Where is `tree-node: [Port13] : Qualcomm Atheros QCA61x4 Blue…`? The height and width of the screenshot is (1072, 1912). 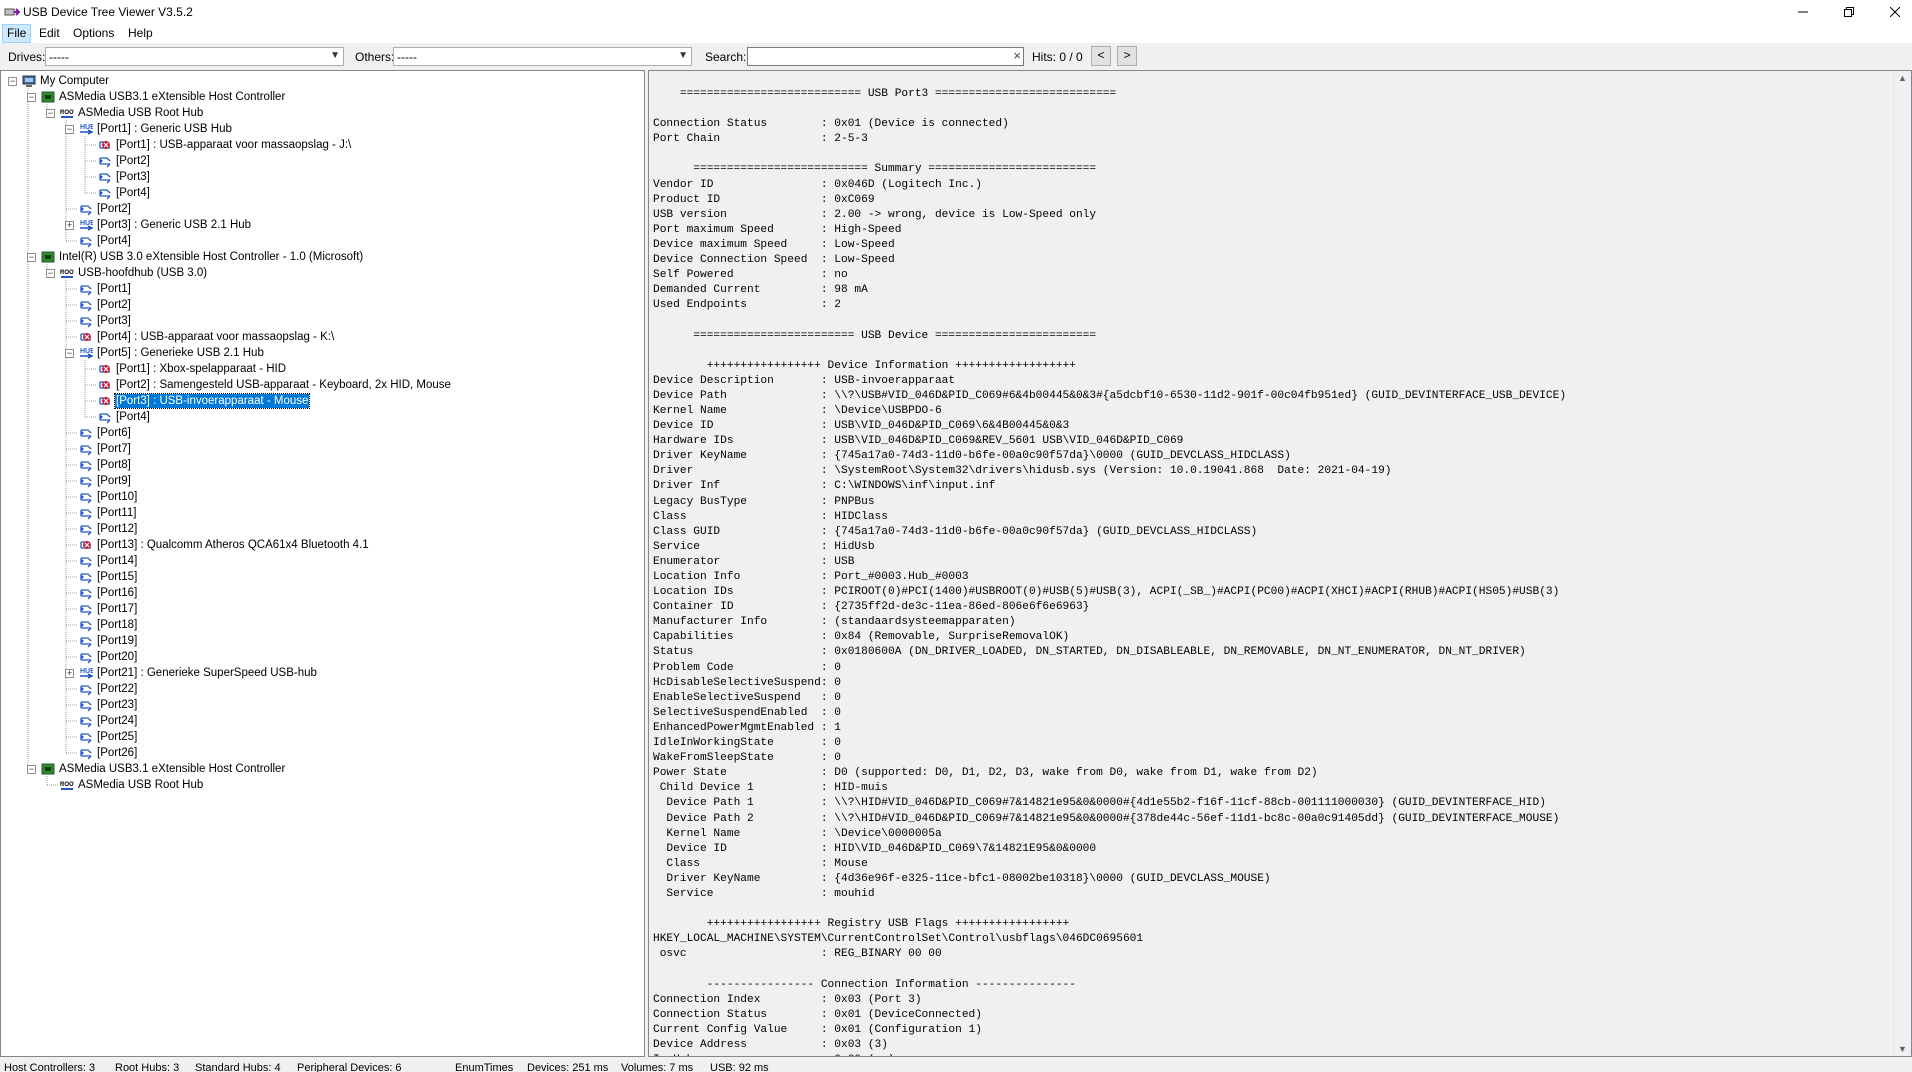 tree-node: [Port13] : Qualcomm Atheros QCA61x4 Blue… is located at coordinates (321, 545).